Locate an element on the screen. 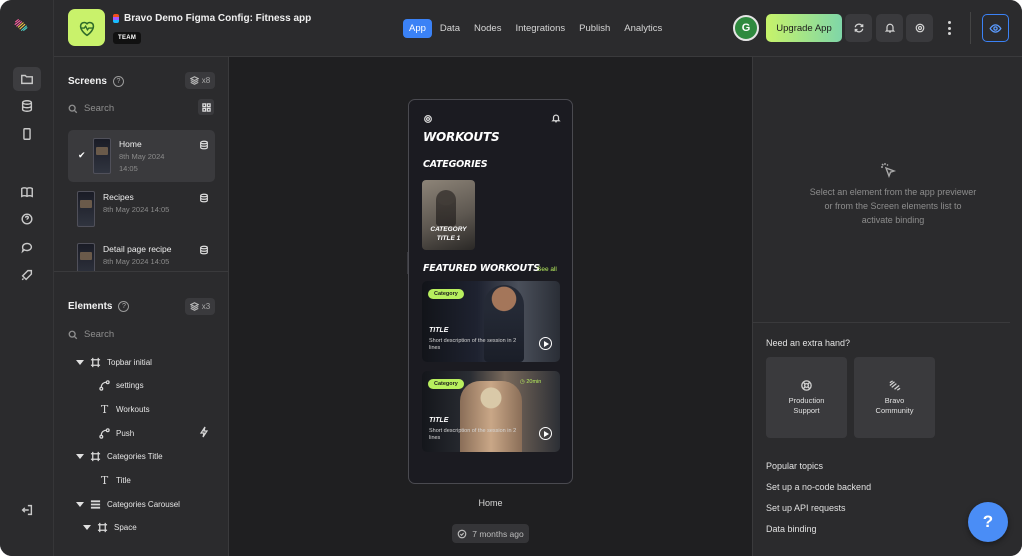  category-card: CATEGORY TITLE 1 is located at coordinates (448, 215).